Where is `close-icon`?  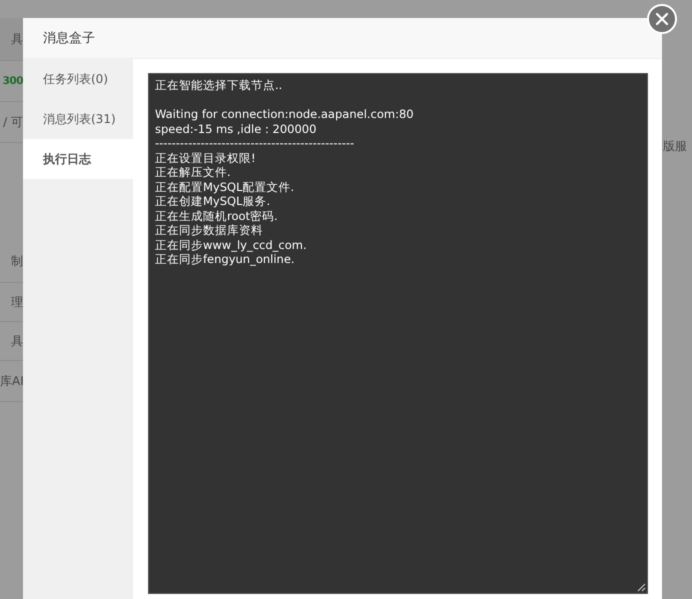
close-icon is located at coordinates (662, 19).